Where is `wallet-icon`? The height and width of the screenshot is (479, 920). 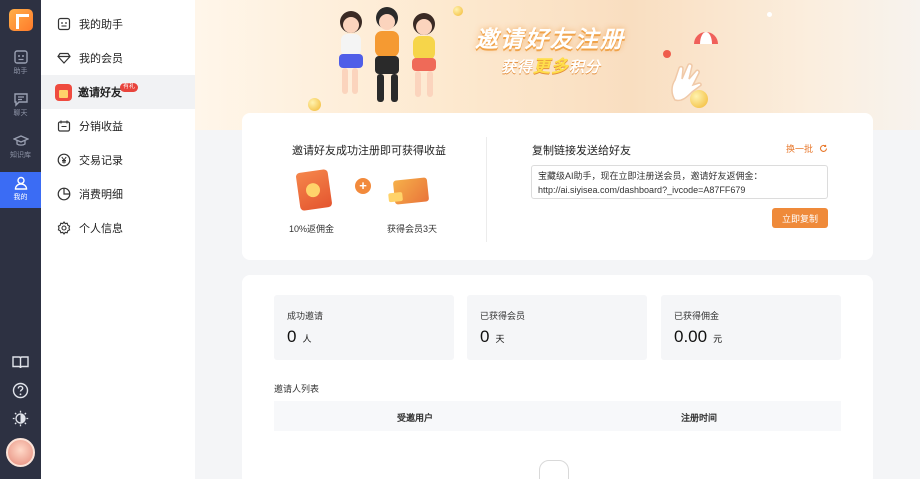 wallet-icon is located at coordinates (64, 126).